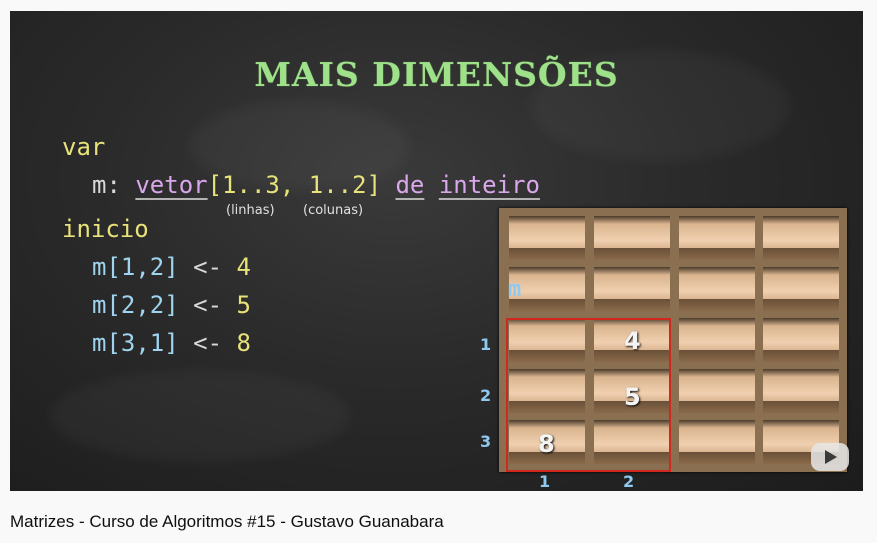 The height and width of the screenshot is (543, 877). What do you see at coordinates (588, 395) in the screenshot?
I see `matrix-highlight-box` at bounding box center [588, 395].